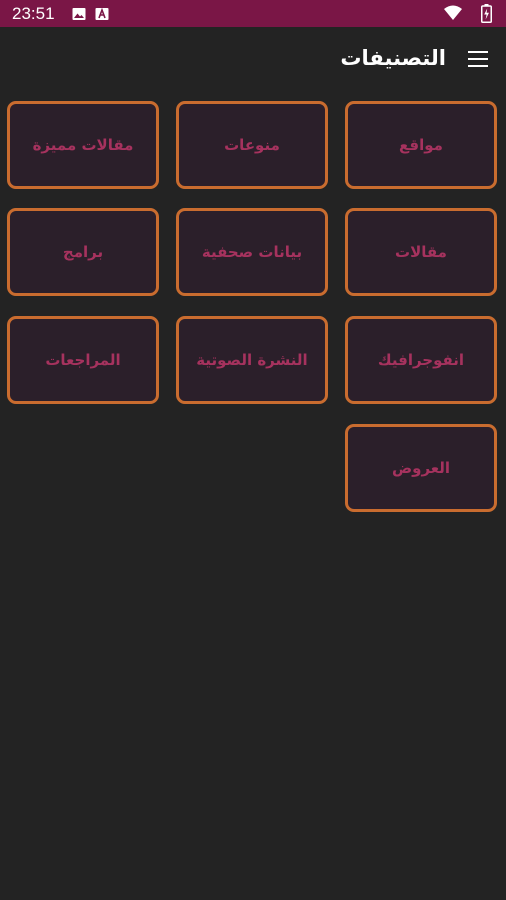 The image size is (506, 900). What do you see at coordinates (79, 15) in the screenshot?
I see `image-notification-icon` at bounding box center [79, 15].